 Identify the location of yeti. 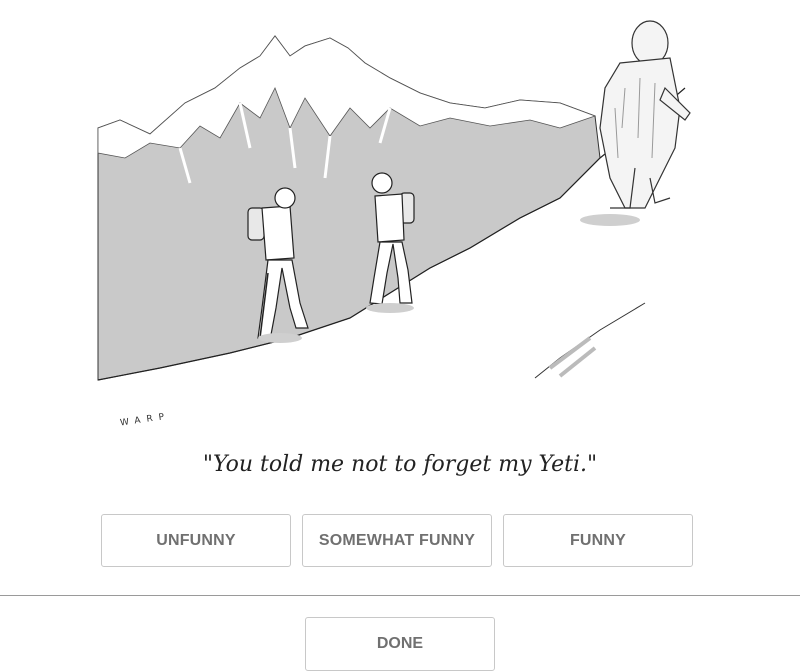
(635, 123).